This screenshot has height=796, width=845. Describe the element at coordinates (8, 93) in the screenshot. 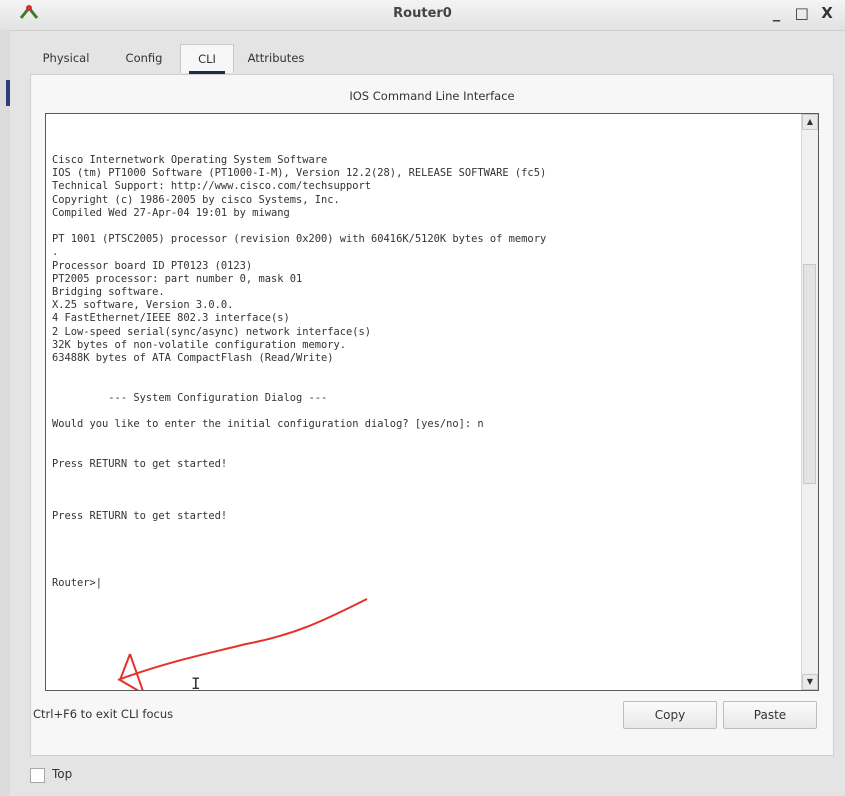

I see `left-edge-marker` at that location.